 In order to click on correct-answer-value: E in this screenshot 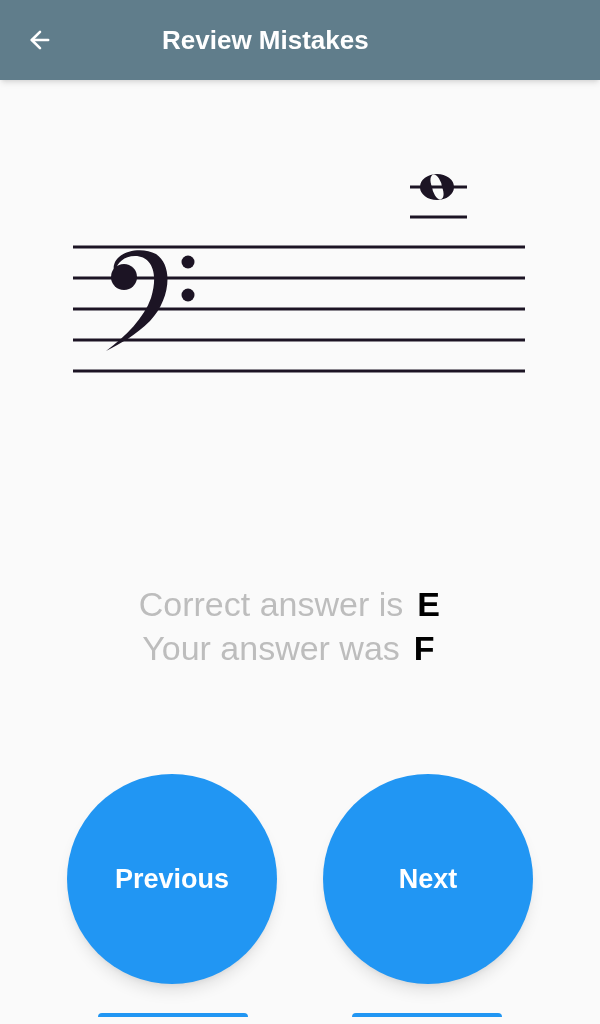, I will do `click(429, 604)`.